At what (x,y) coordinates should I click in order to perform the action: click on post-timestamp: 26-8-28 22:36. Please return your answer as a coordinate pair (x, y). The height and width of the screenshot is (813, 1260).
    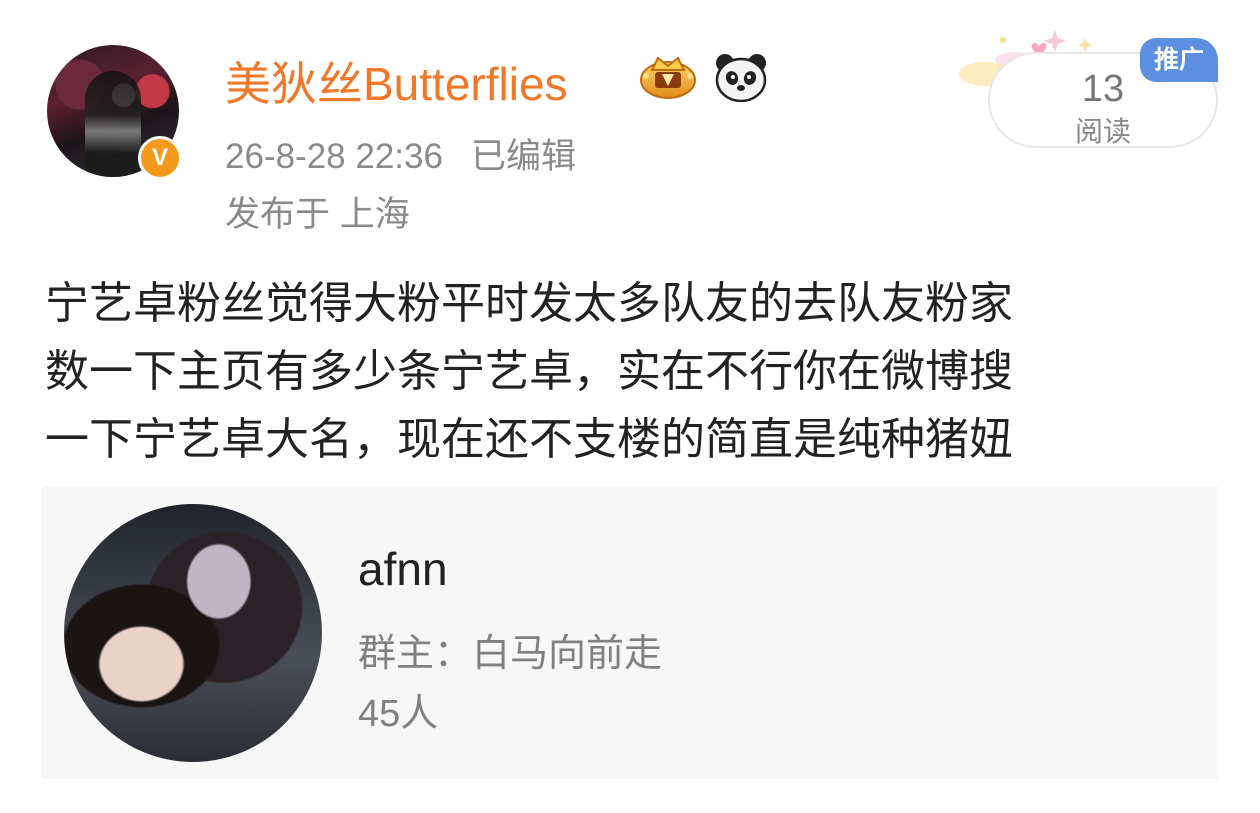
    Looking at the image, I should click on (334, 156).